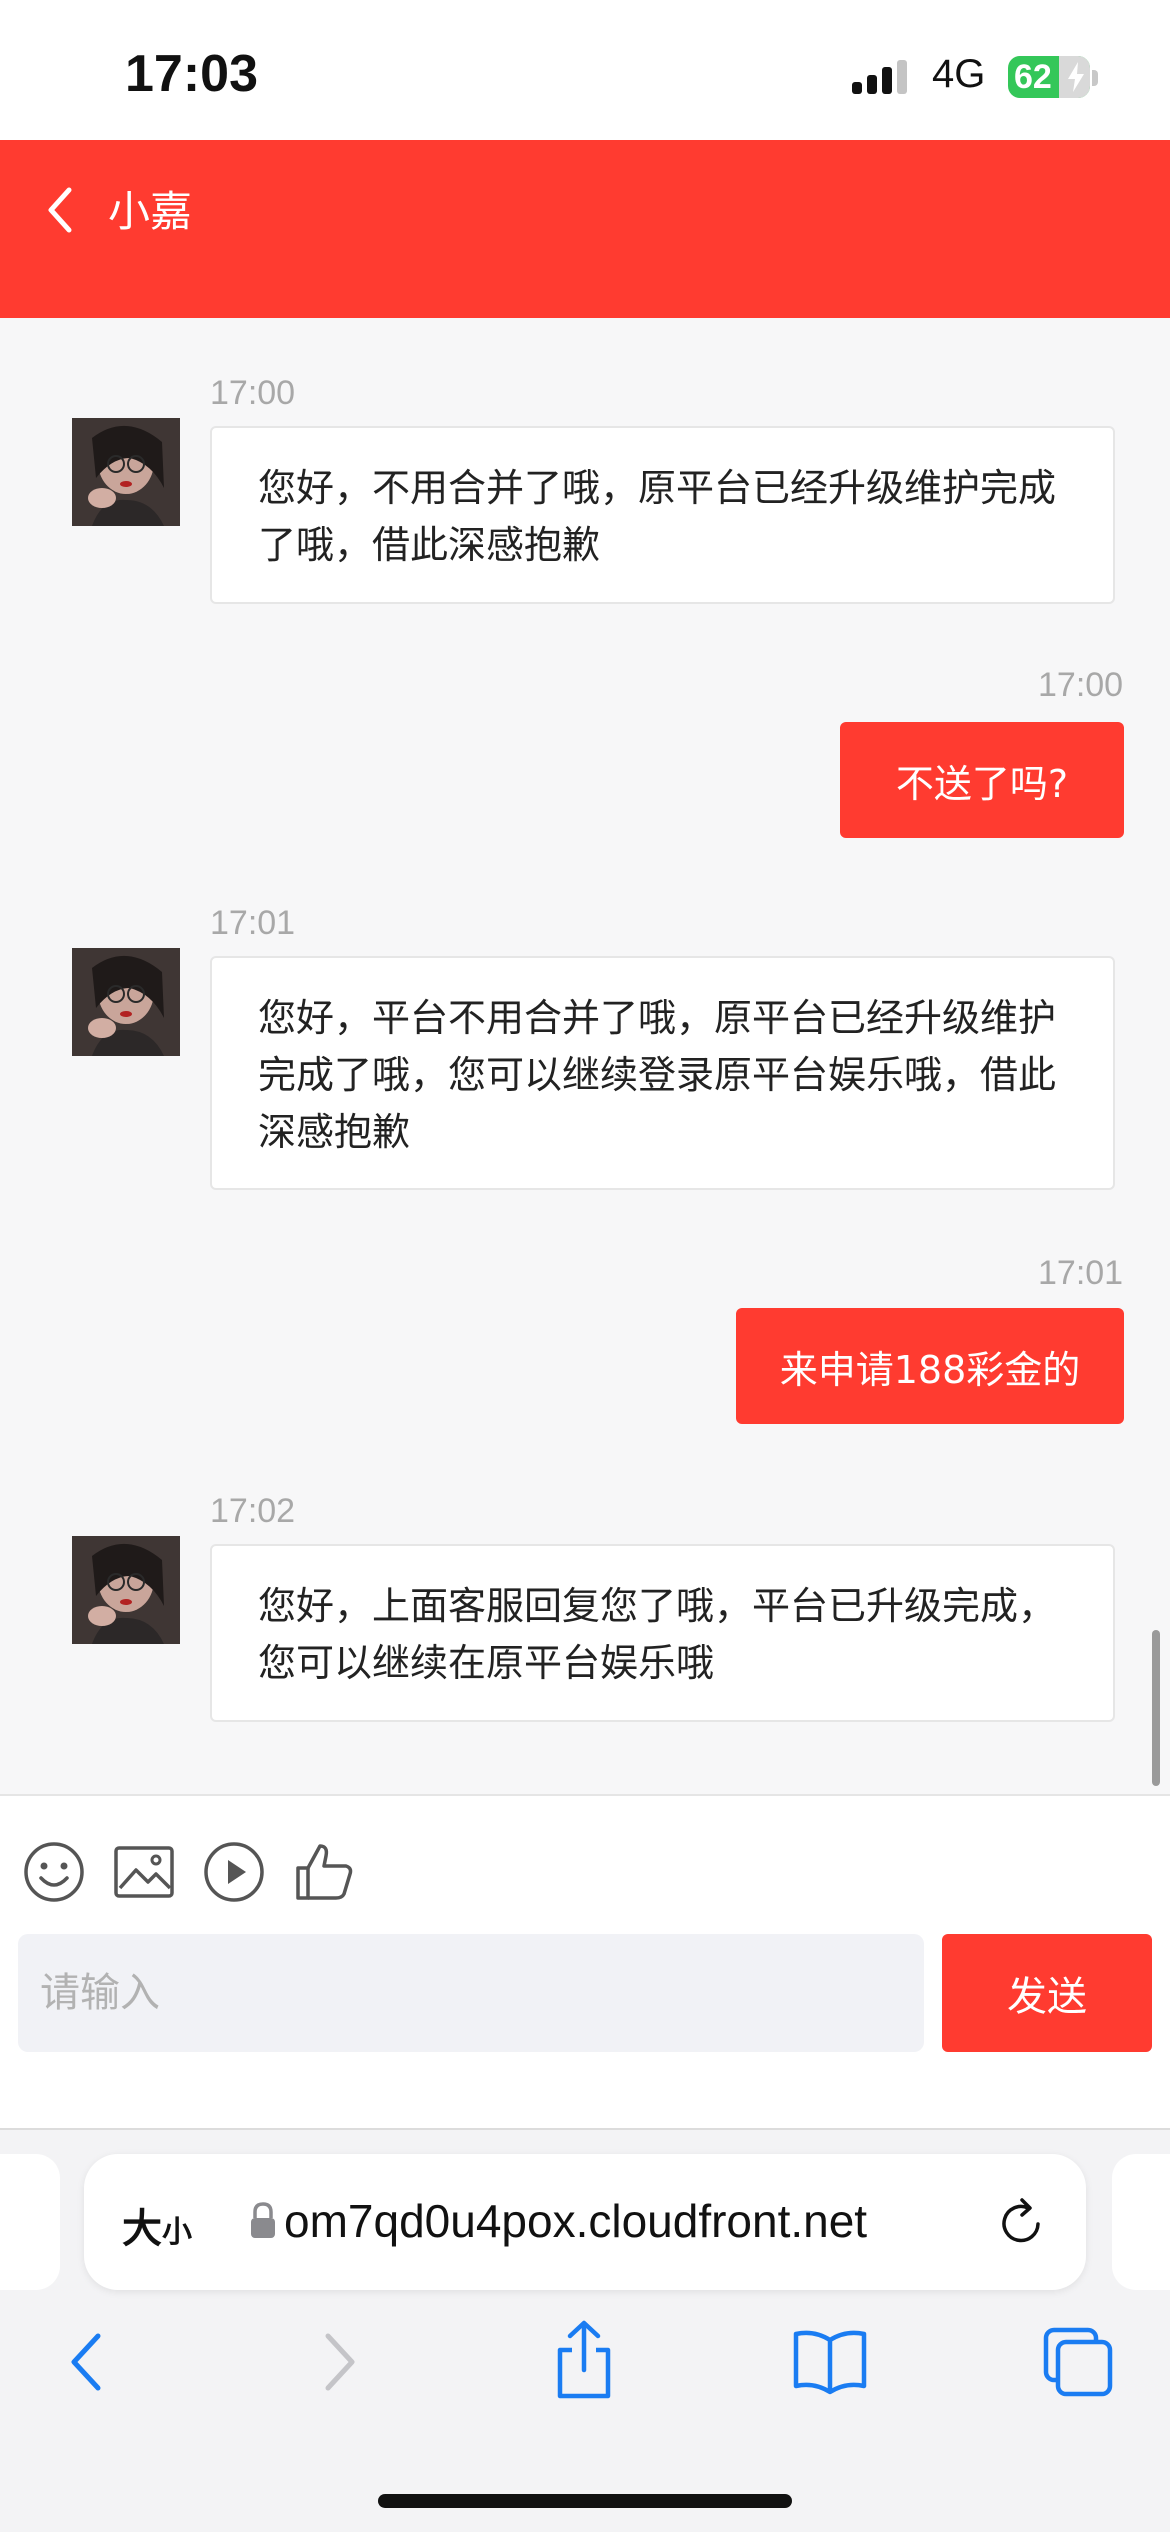  What do you see at coordinates (982, 780) in the screenshot?
I see `outgoing-message-bubble: 不送了吗?` at bounding box center [982, 780].